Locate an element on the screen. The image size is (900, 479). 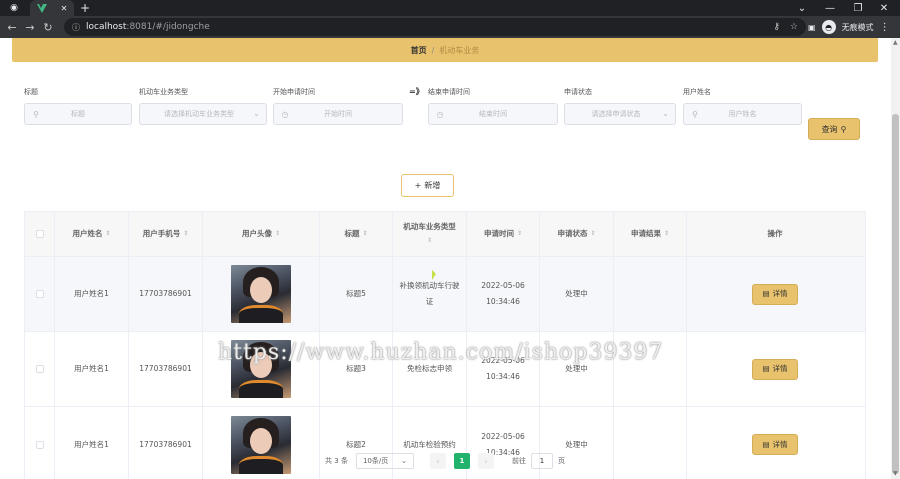
select-all-cell is located at coordinates (40, 234).